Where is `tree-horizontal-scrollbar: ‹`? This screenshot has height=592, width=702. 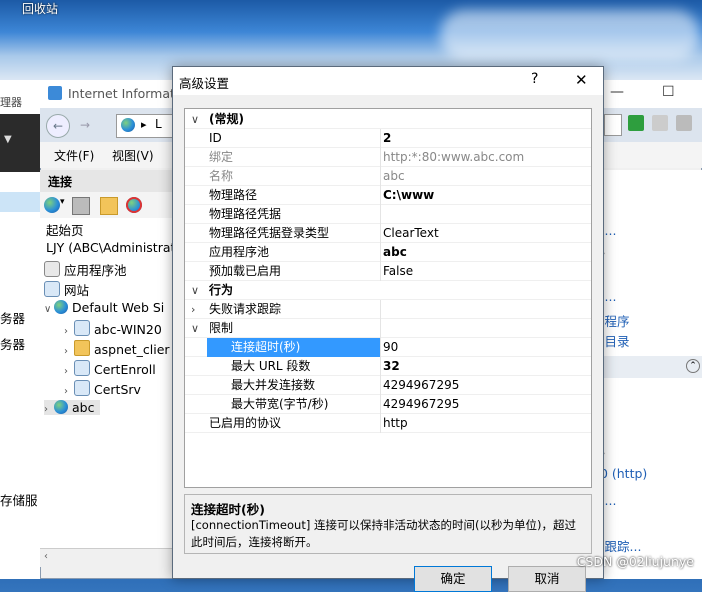 tree-horizontal-scrollbar: ‹ is located at coordinates (112, 557).